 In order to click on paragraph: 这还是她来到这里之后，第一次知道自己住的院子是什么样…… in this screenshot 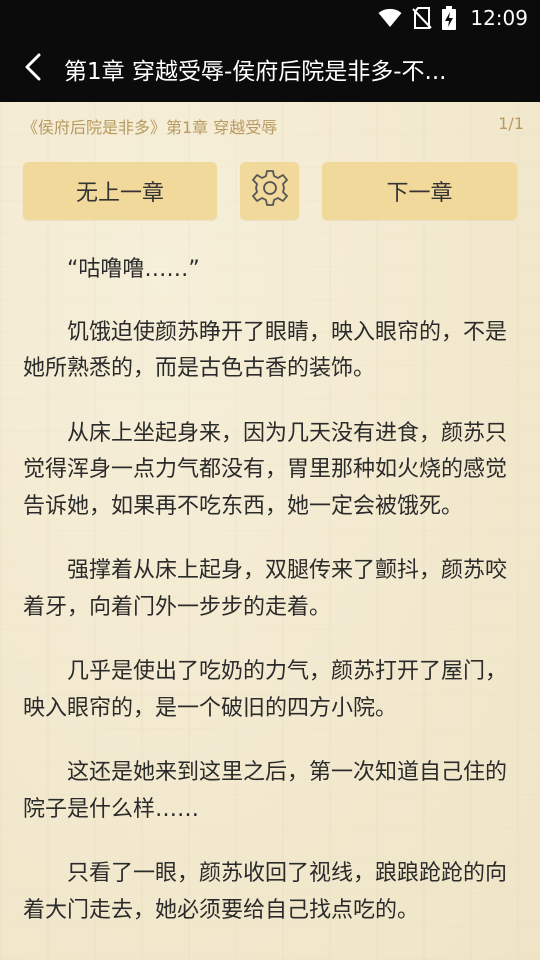, I will do `click(265, 791)`.